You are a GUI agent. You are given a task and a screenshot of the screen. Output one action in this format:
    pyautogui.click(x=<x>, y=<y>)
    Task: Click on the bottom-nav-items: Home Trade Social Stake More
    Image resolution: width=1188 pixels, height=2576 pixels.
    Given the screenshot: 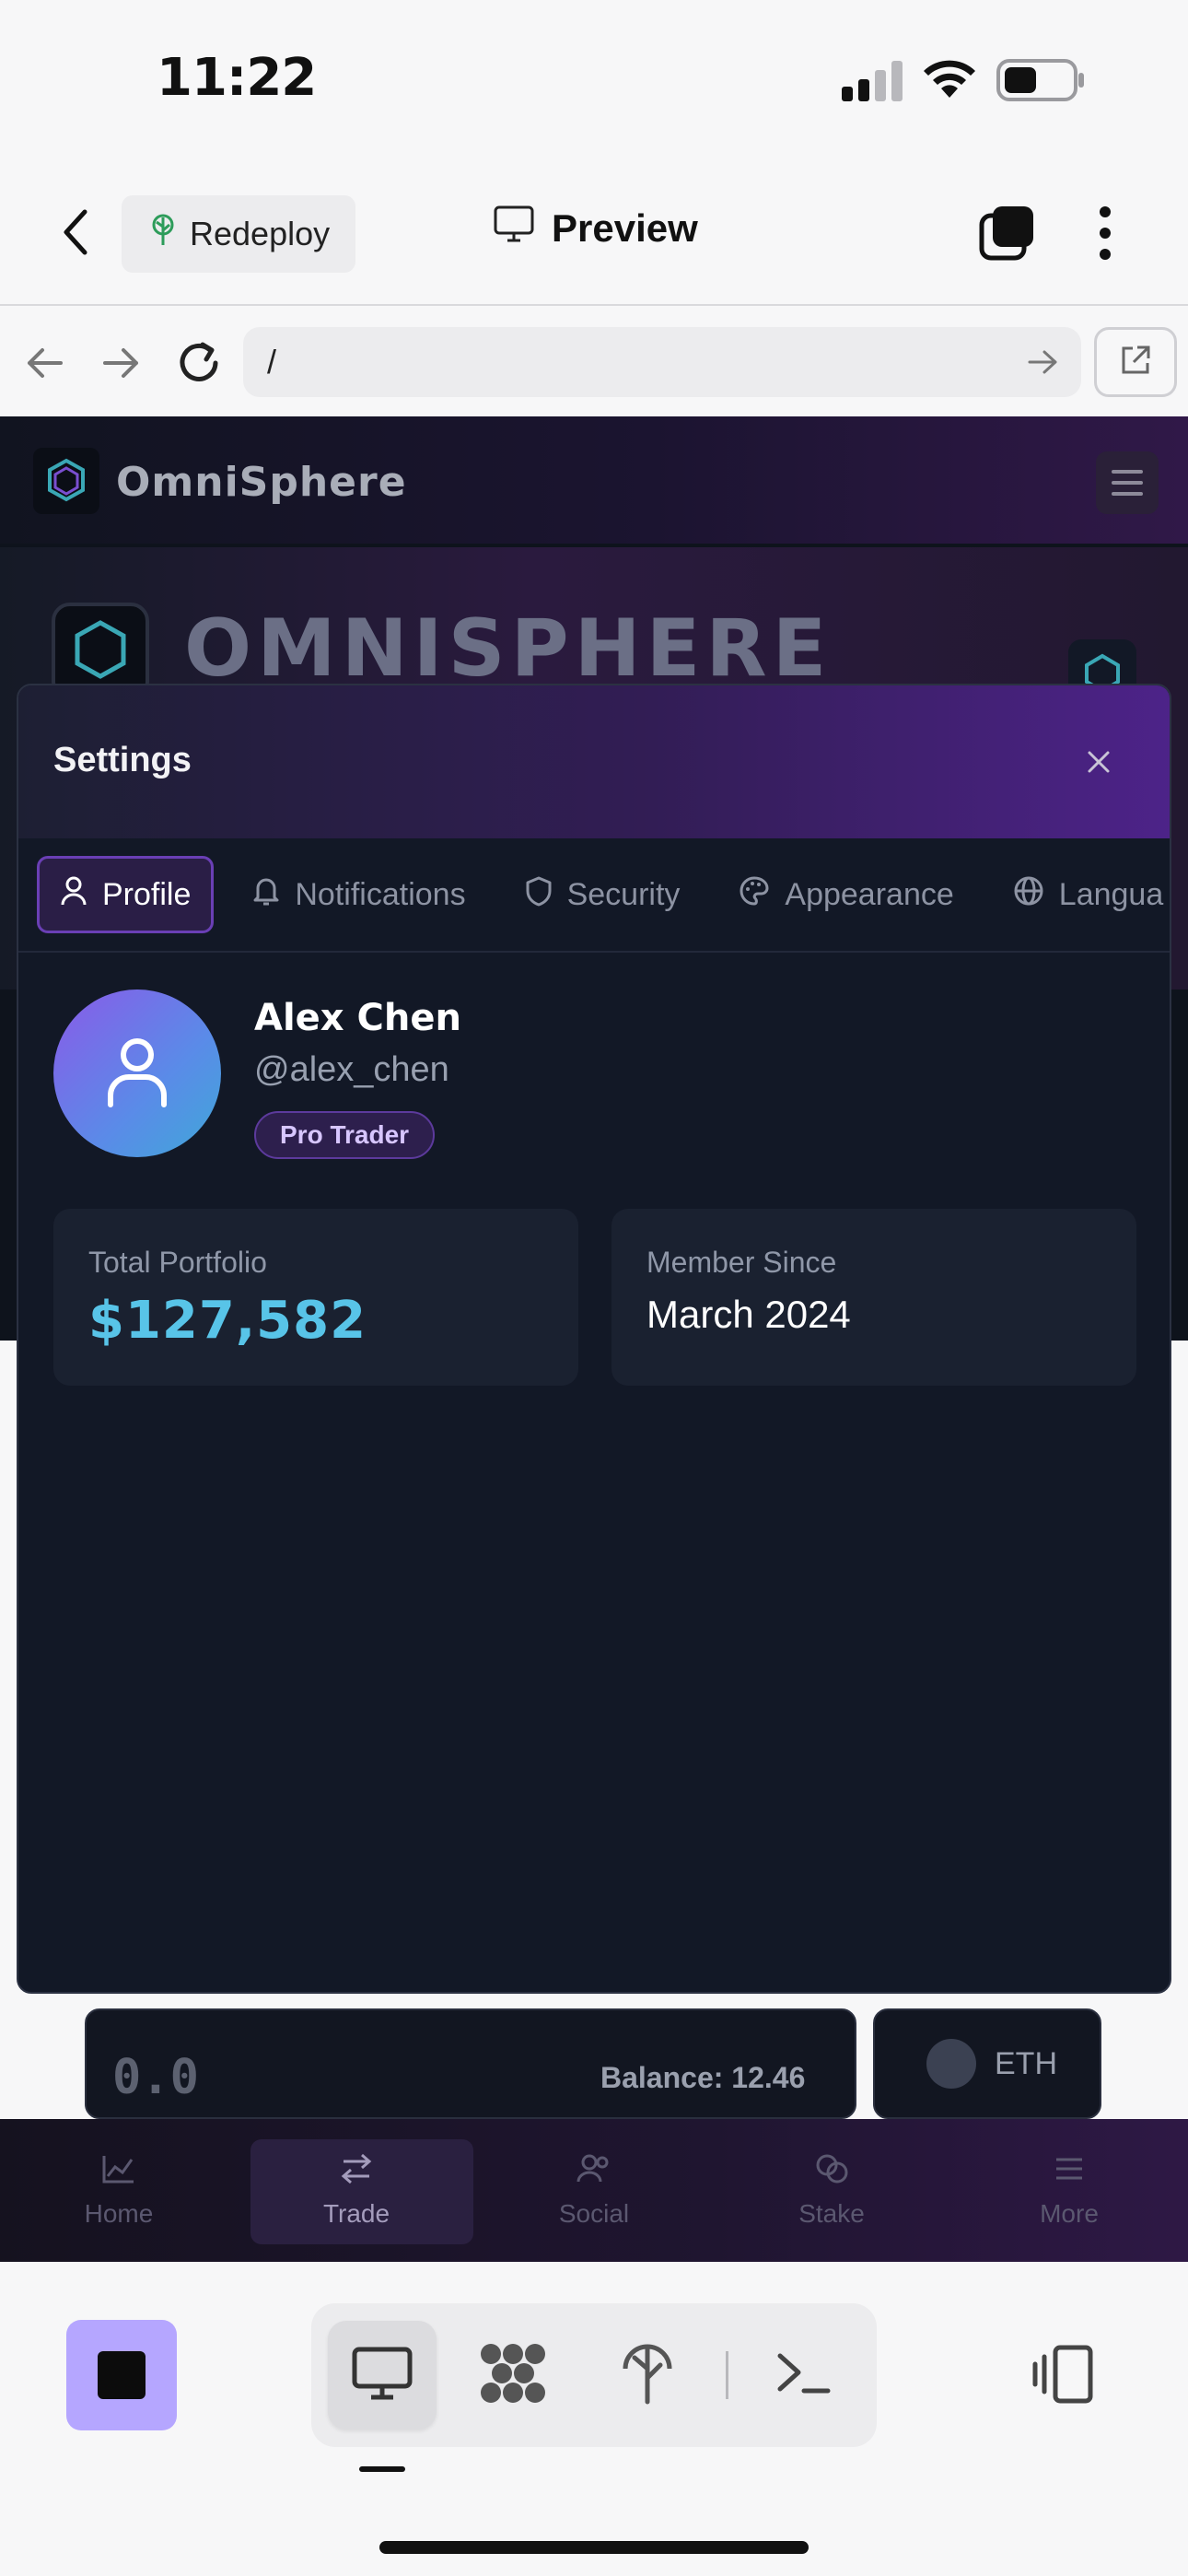 What is the action you would take?
    pyautogui.click(x=594, y=2190)
    